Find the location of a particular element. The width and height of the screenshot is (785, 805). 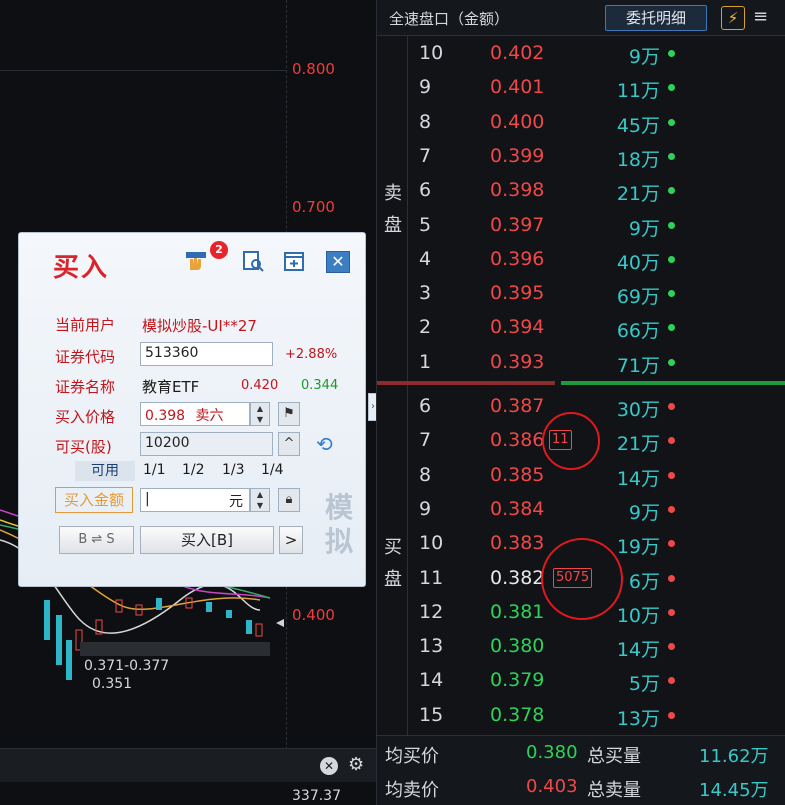

user-label: 当前用户 is located at coordinates (85, 325).